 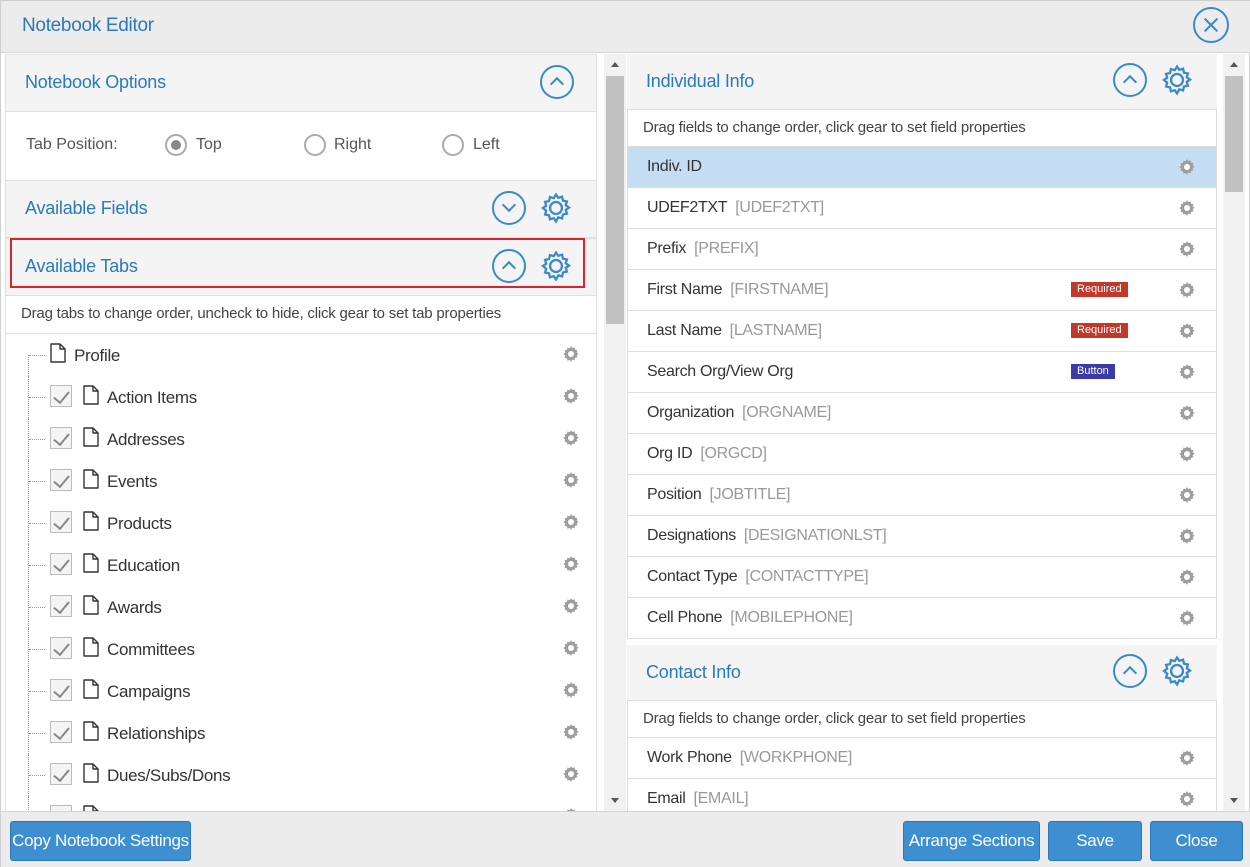 I want to click on field-row: Email [EMAIL], so click(x=922, y=795).